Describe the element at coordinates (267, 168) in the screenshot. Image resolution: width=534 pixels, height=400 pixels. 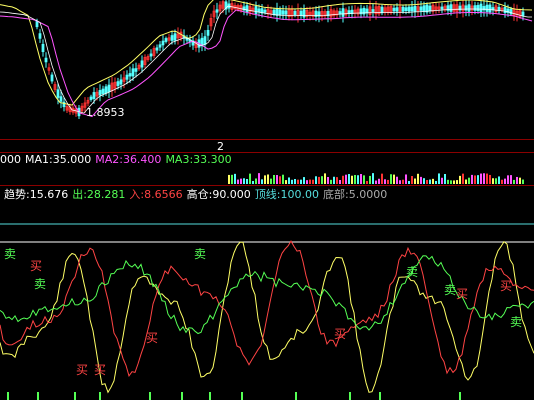
I see `volume-panel: 000 MA1:35.000 MA2:36.400 MA3:33.300` at that location.